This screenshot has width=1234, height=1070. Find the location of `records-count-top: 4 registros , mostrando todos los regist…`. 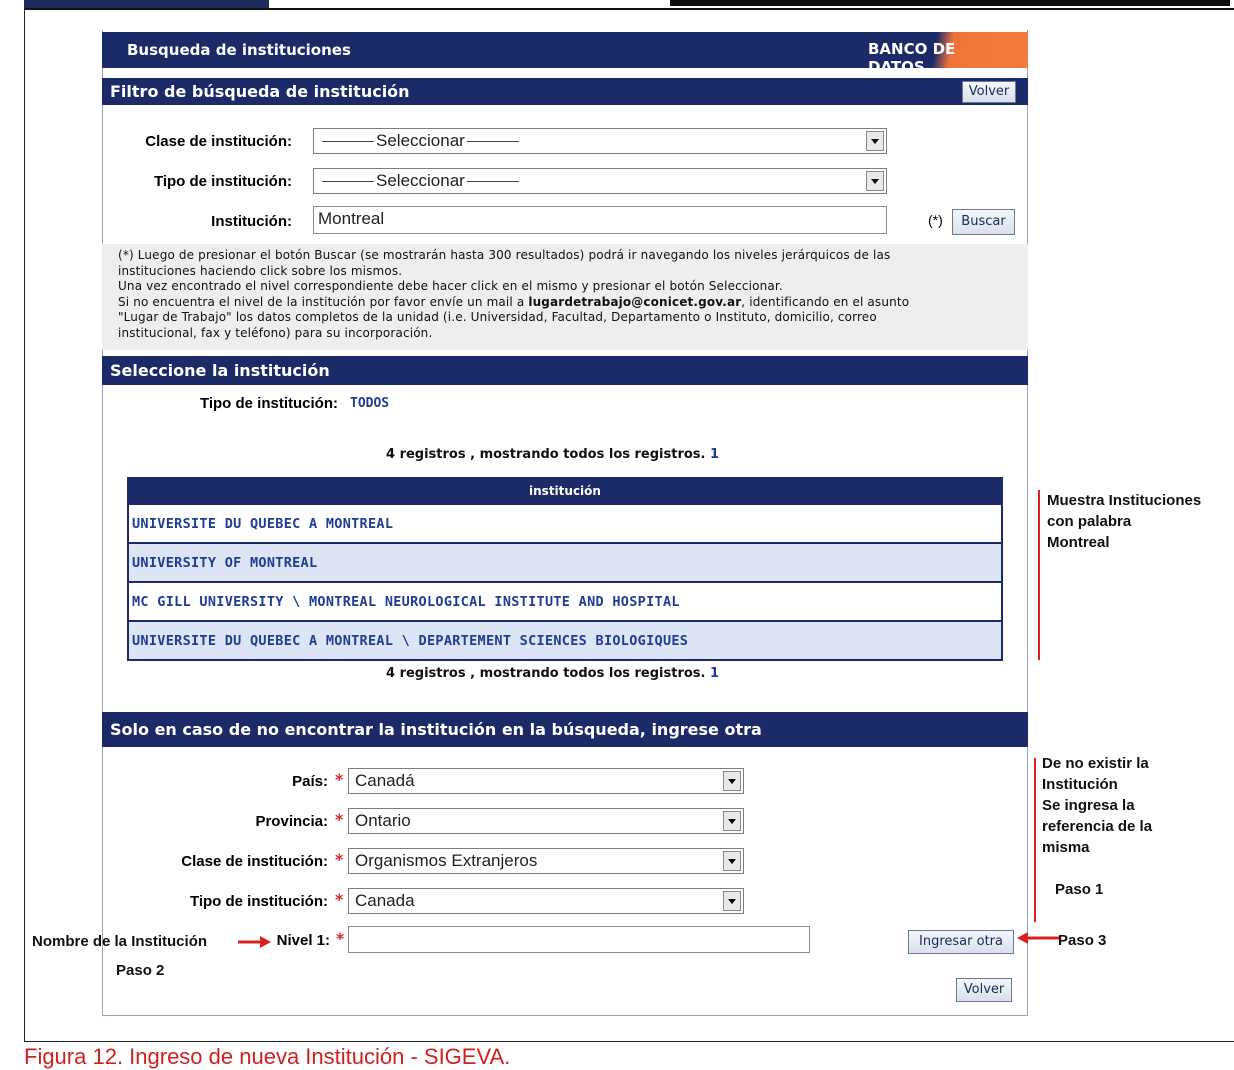

records-count-top: 4 registros , mostrando todos los regist… is located at coordinates (553, 454).